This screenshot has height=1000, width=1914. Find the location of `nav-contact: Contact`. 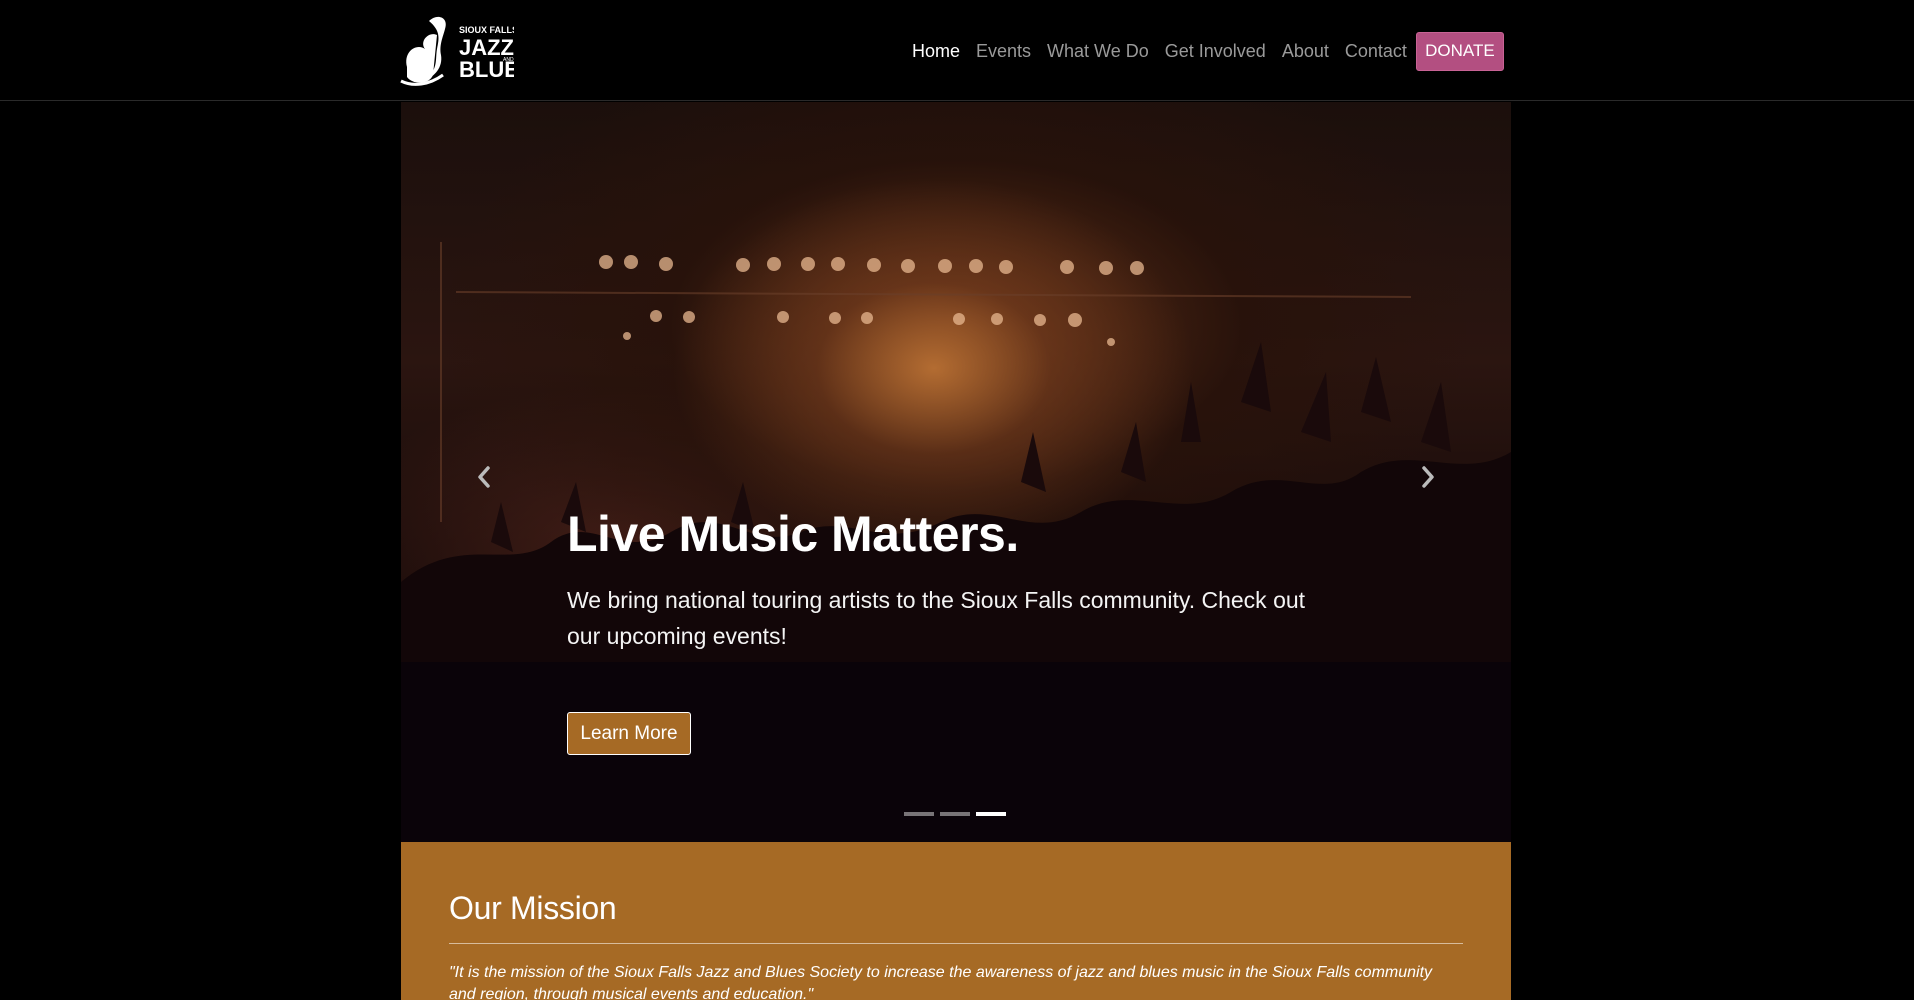

nav-contact: Contact is located at coordinates (1376, 51).